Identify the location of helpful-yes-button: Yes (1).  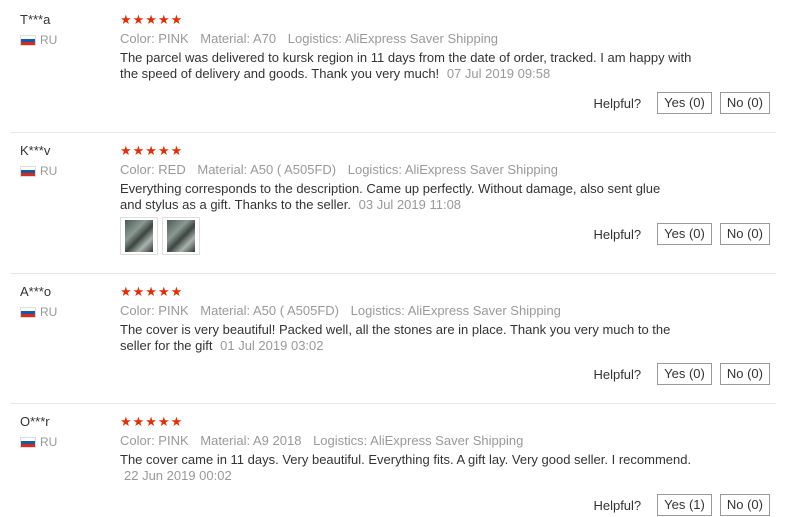
(684, 505).